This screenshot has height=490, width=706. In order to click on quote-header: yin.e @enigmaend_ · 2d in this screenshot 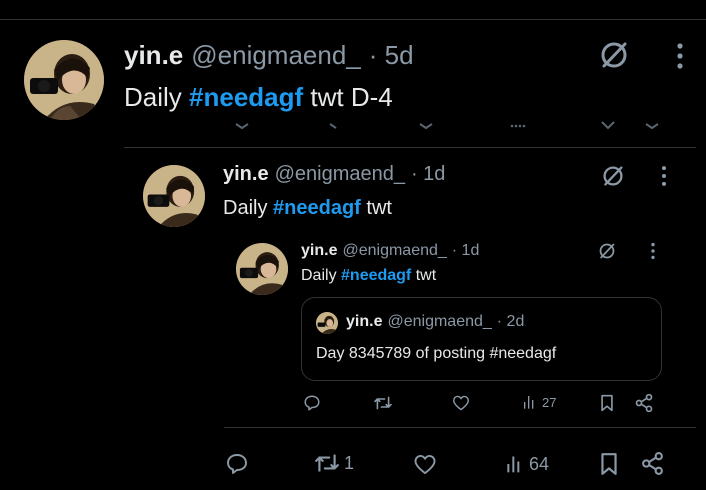, I will do `click(435, 322)`.